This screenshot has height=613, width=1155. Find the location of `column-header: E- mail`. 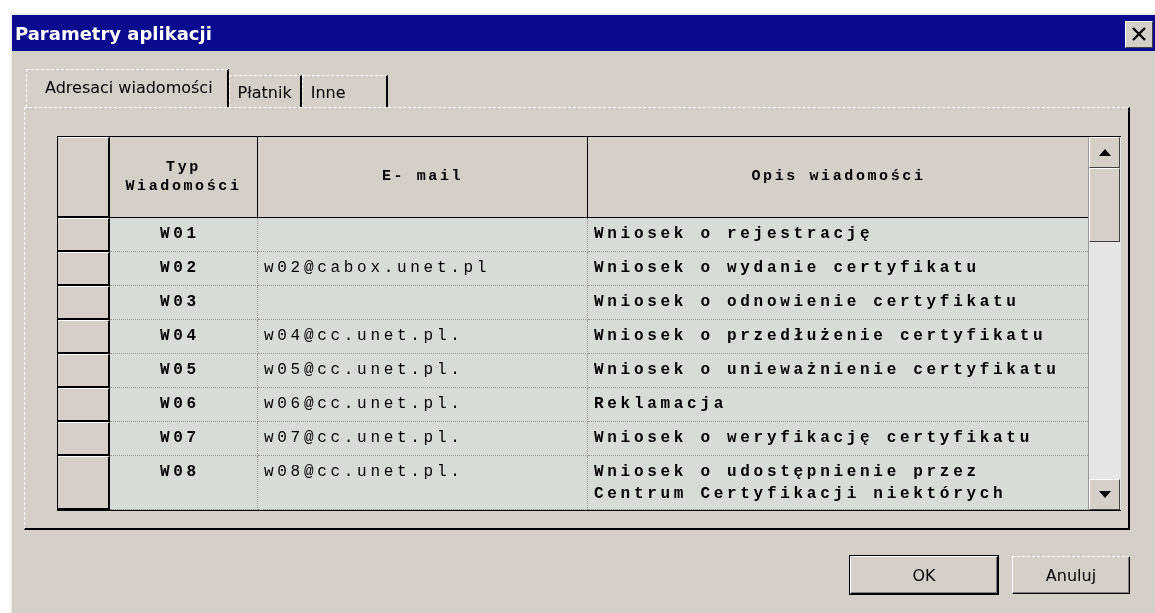

column-header: E- mail is located at coordinates (423, 177).